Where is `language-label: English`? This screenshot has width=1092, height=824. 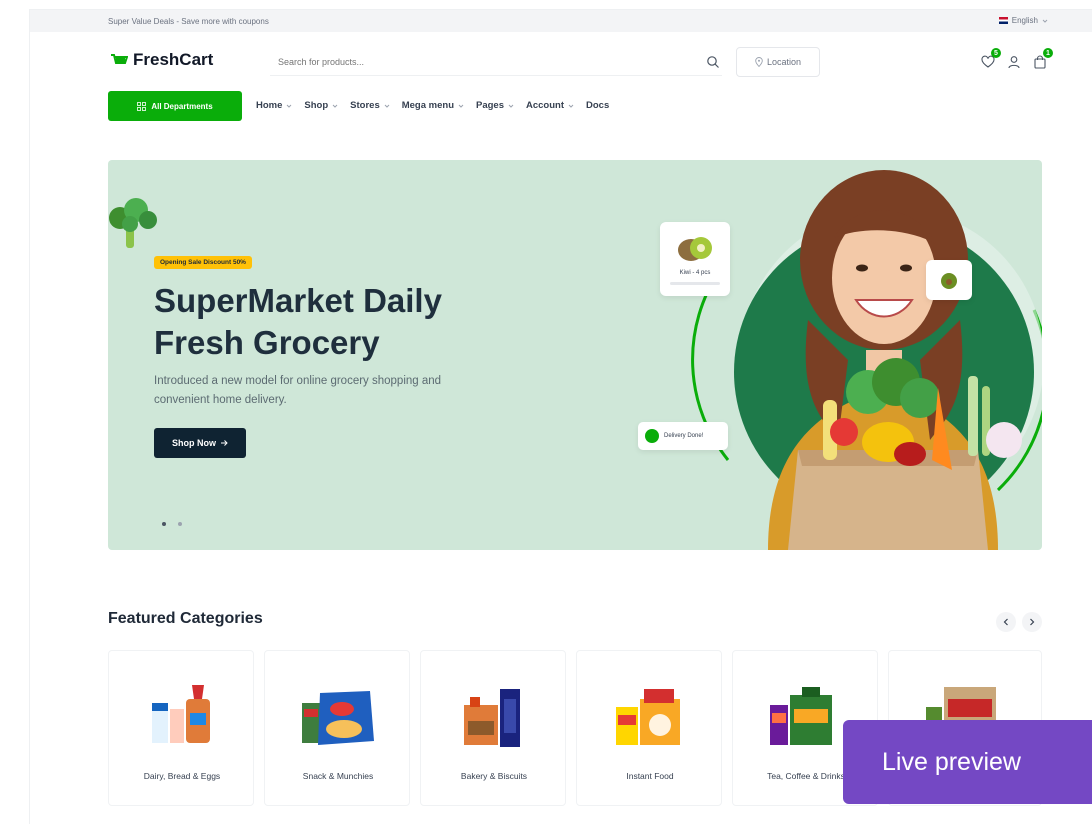 language-label: English is located at coordinates (1024, 20).